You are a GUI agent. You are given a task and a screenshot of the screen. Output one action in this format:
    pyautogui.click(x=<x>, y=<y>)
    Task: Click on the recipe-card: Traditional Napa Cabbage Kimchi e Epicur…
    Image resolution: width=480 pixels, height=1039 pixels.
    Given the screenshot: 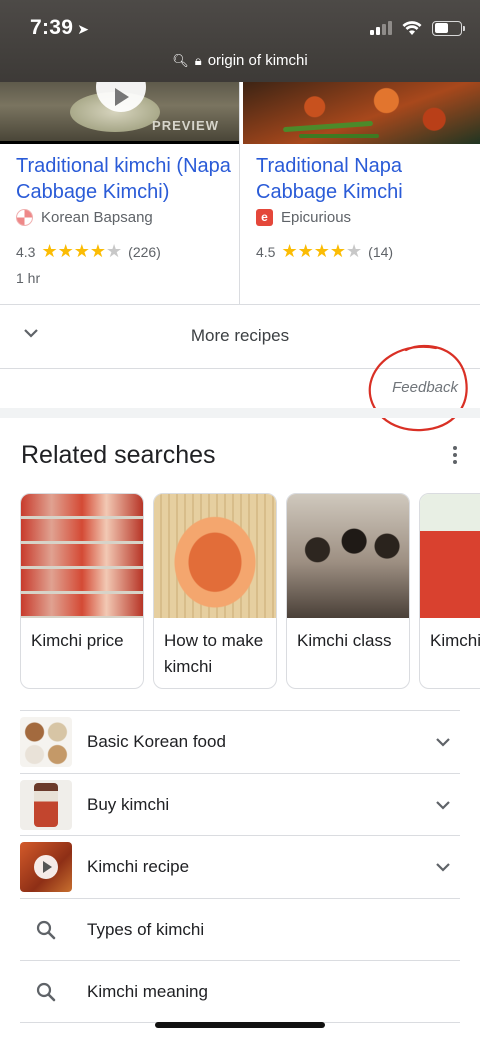 What is the action you would take?
    pyautogui.click(x=360, y=193)
    